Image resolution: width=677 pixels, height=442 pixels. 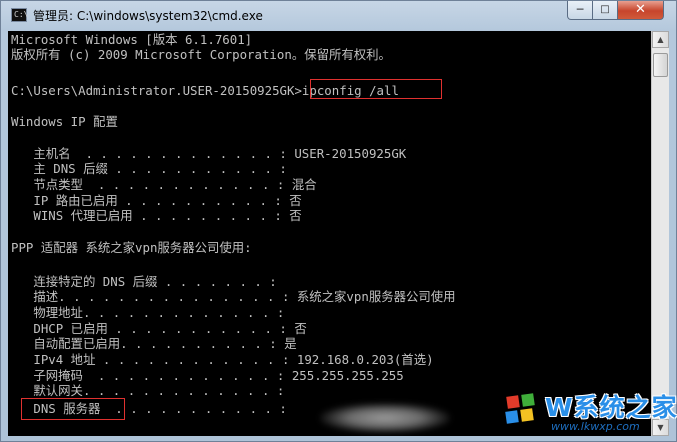 I want to click on minimize-button: ─, so click(x=580, y=10).